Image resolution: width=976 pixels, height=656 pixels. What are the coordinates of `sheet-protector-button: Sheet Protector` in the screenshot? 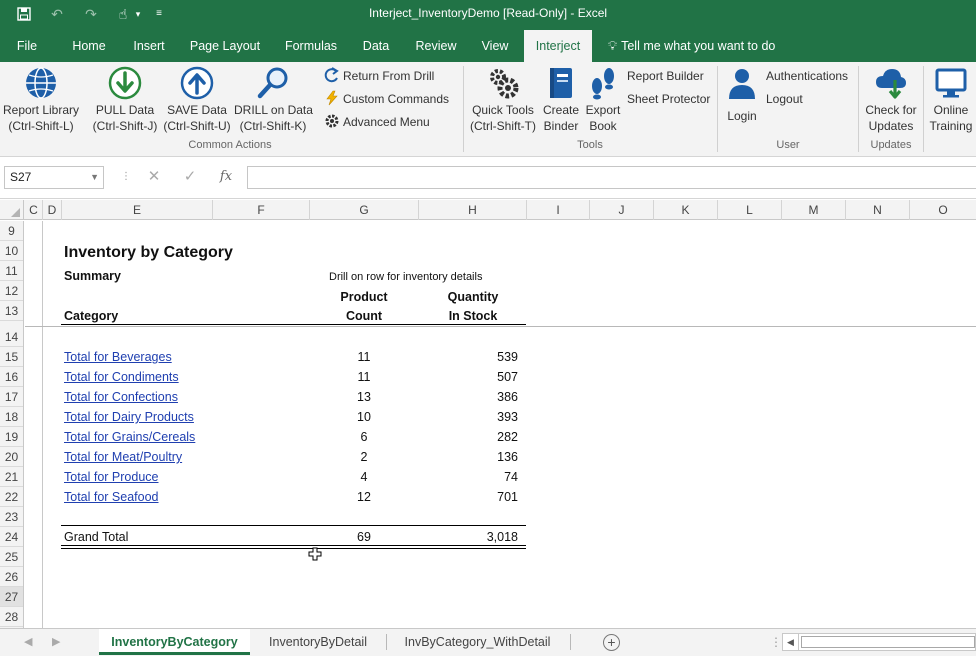 It's located at (668, 99).